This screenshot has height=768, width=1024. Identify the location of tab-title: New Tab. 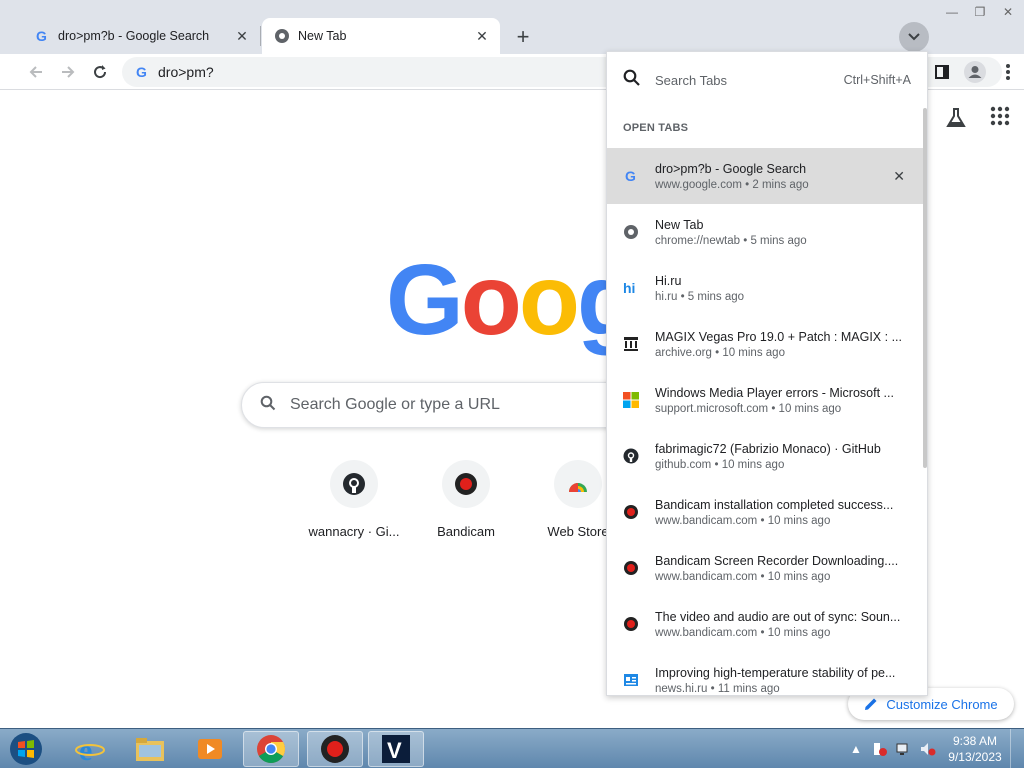
(322, 36).